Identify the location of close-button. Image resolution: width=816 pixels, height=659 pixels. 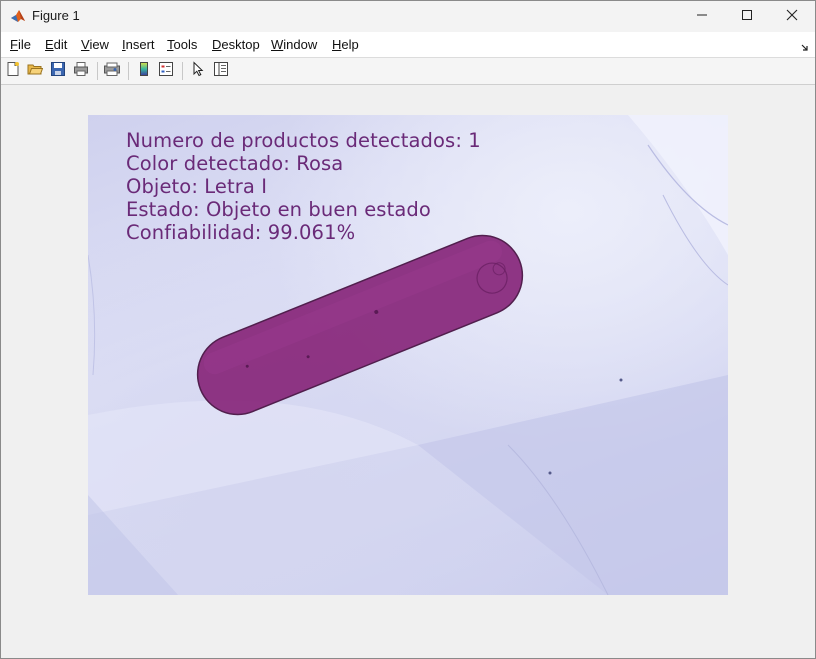
(792, 16).